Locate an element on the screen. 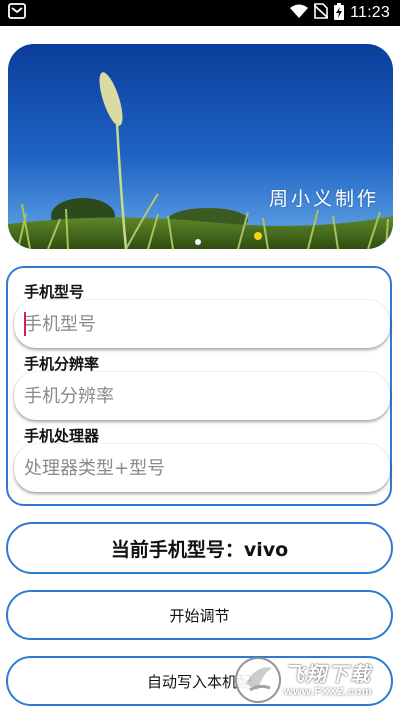 The height and width of the screenshot is (711, 400). start-adjust-label: 开始调节 is located at coordinates (199, 615).